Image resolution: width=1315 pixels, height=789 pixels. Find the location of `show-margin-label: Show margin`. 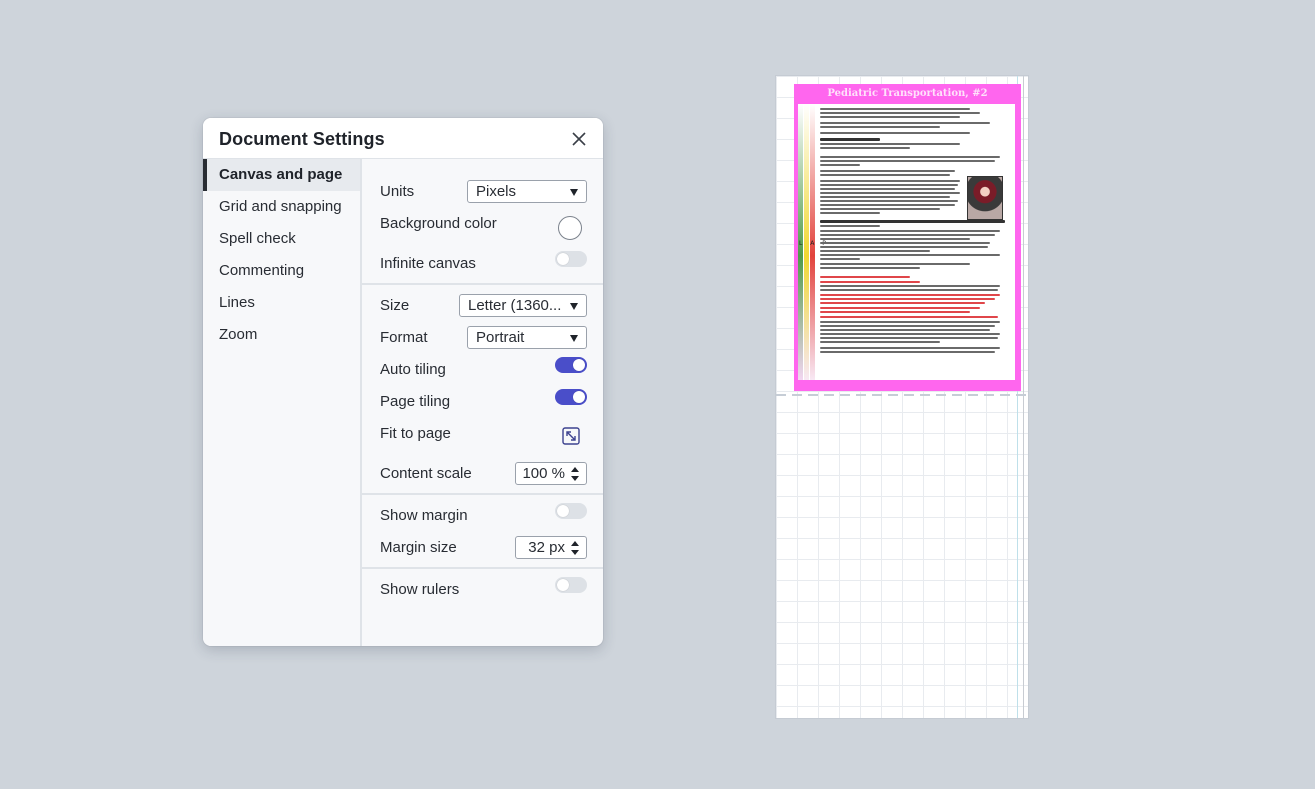

show-margin-label: Show margin is located at coordinates (424, 515).